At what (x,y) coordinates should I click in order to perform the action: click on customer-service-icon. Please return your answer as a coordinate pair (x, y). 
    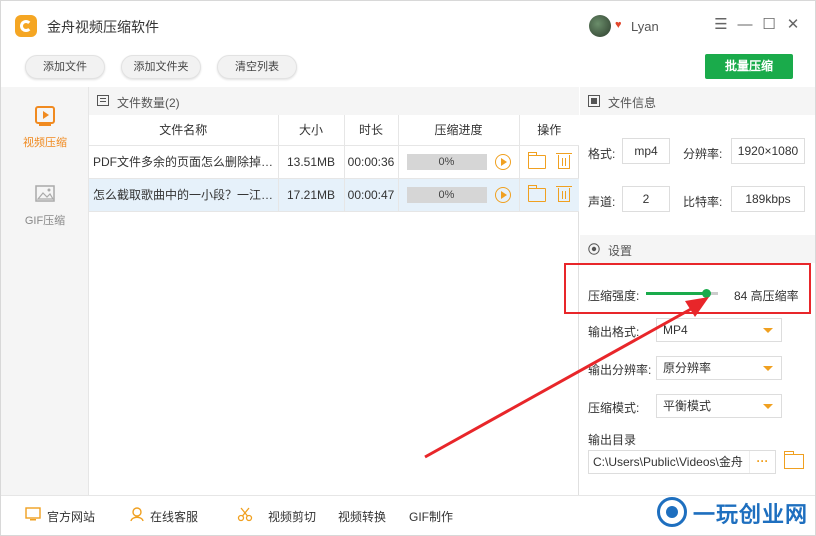
    Looking at the image, I should click on (137, 514).